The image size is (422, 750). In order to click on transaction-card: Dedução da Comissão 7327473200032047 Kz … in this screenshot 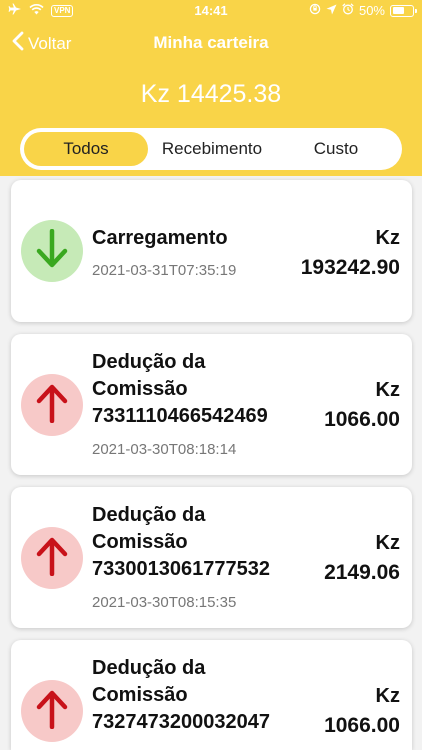, I will do `click(211, 695)`.